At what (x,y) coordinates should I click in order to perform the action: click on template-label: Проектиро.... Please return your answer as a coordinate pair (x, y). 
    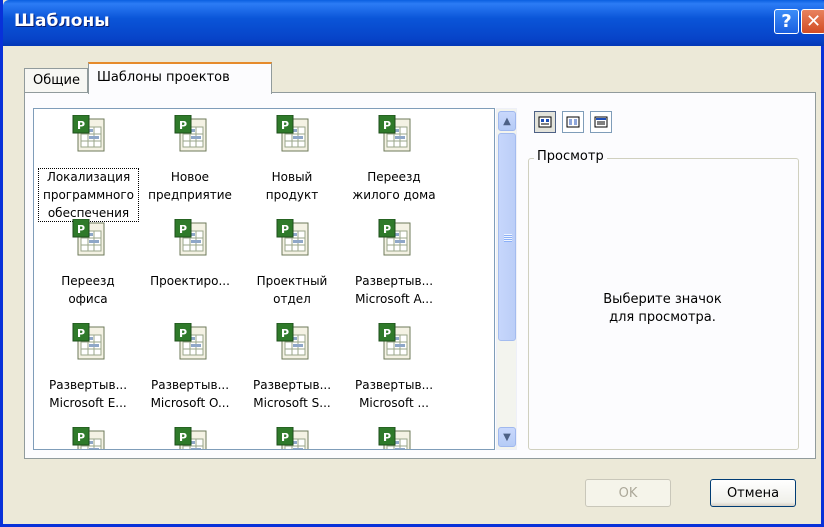
    Looking at the image, I should click on (190, 281).